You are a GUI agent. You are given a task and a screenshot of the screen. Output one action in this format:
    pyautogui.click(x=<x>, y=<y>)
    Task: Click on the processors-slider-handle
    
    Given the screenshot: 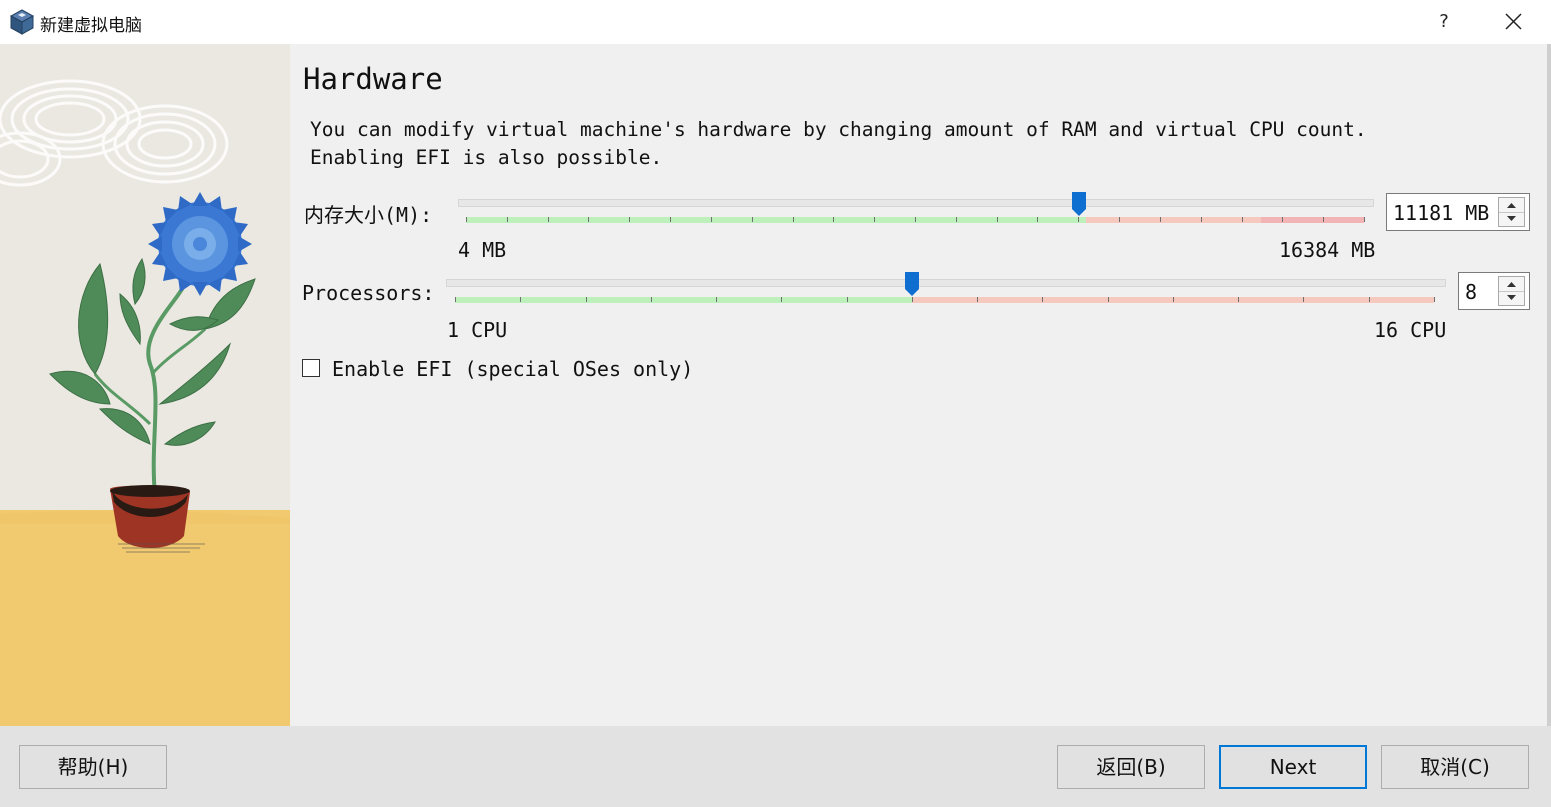 What is the action you would take?
    pyautogui.click(x=911, y=284)
    